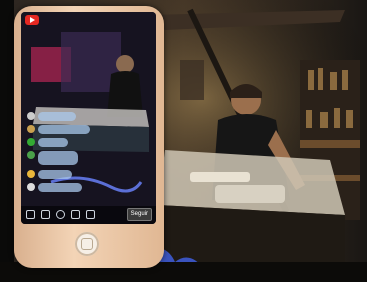  What do you see at coordinates (220, 177) in the screenshot?
I see `counter-items` at bounding box center [220, 177].